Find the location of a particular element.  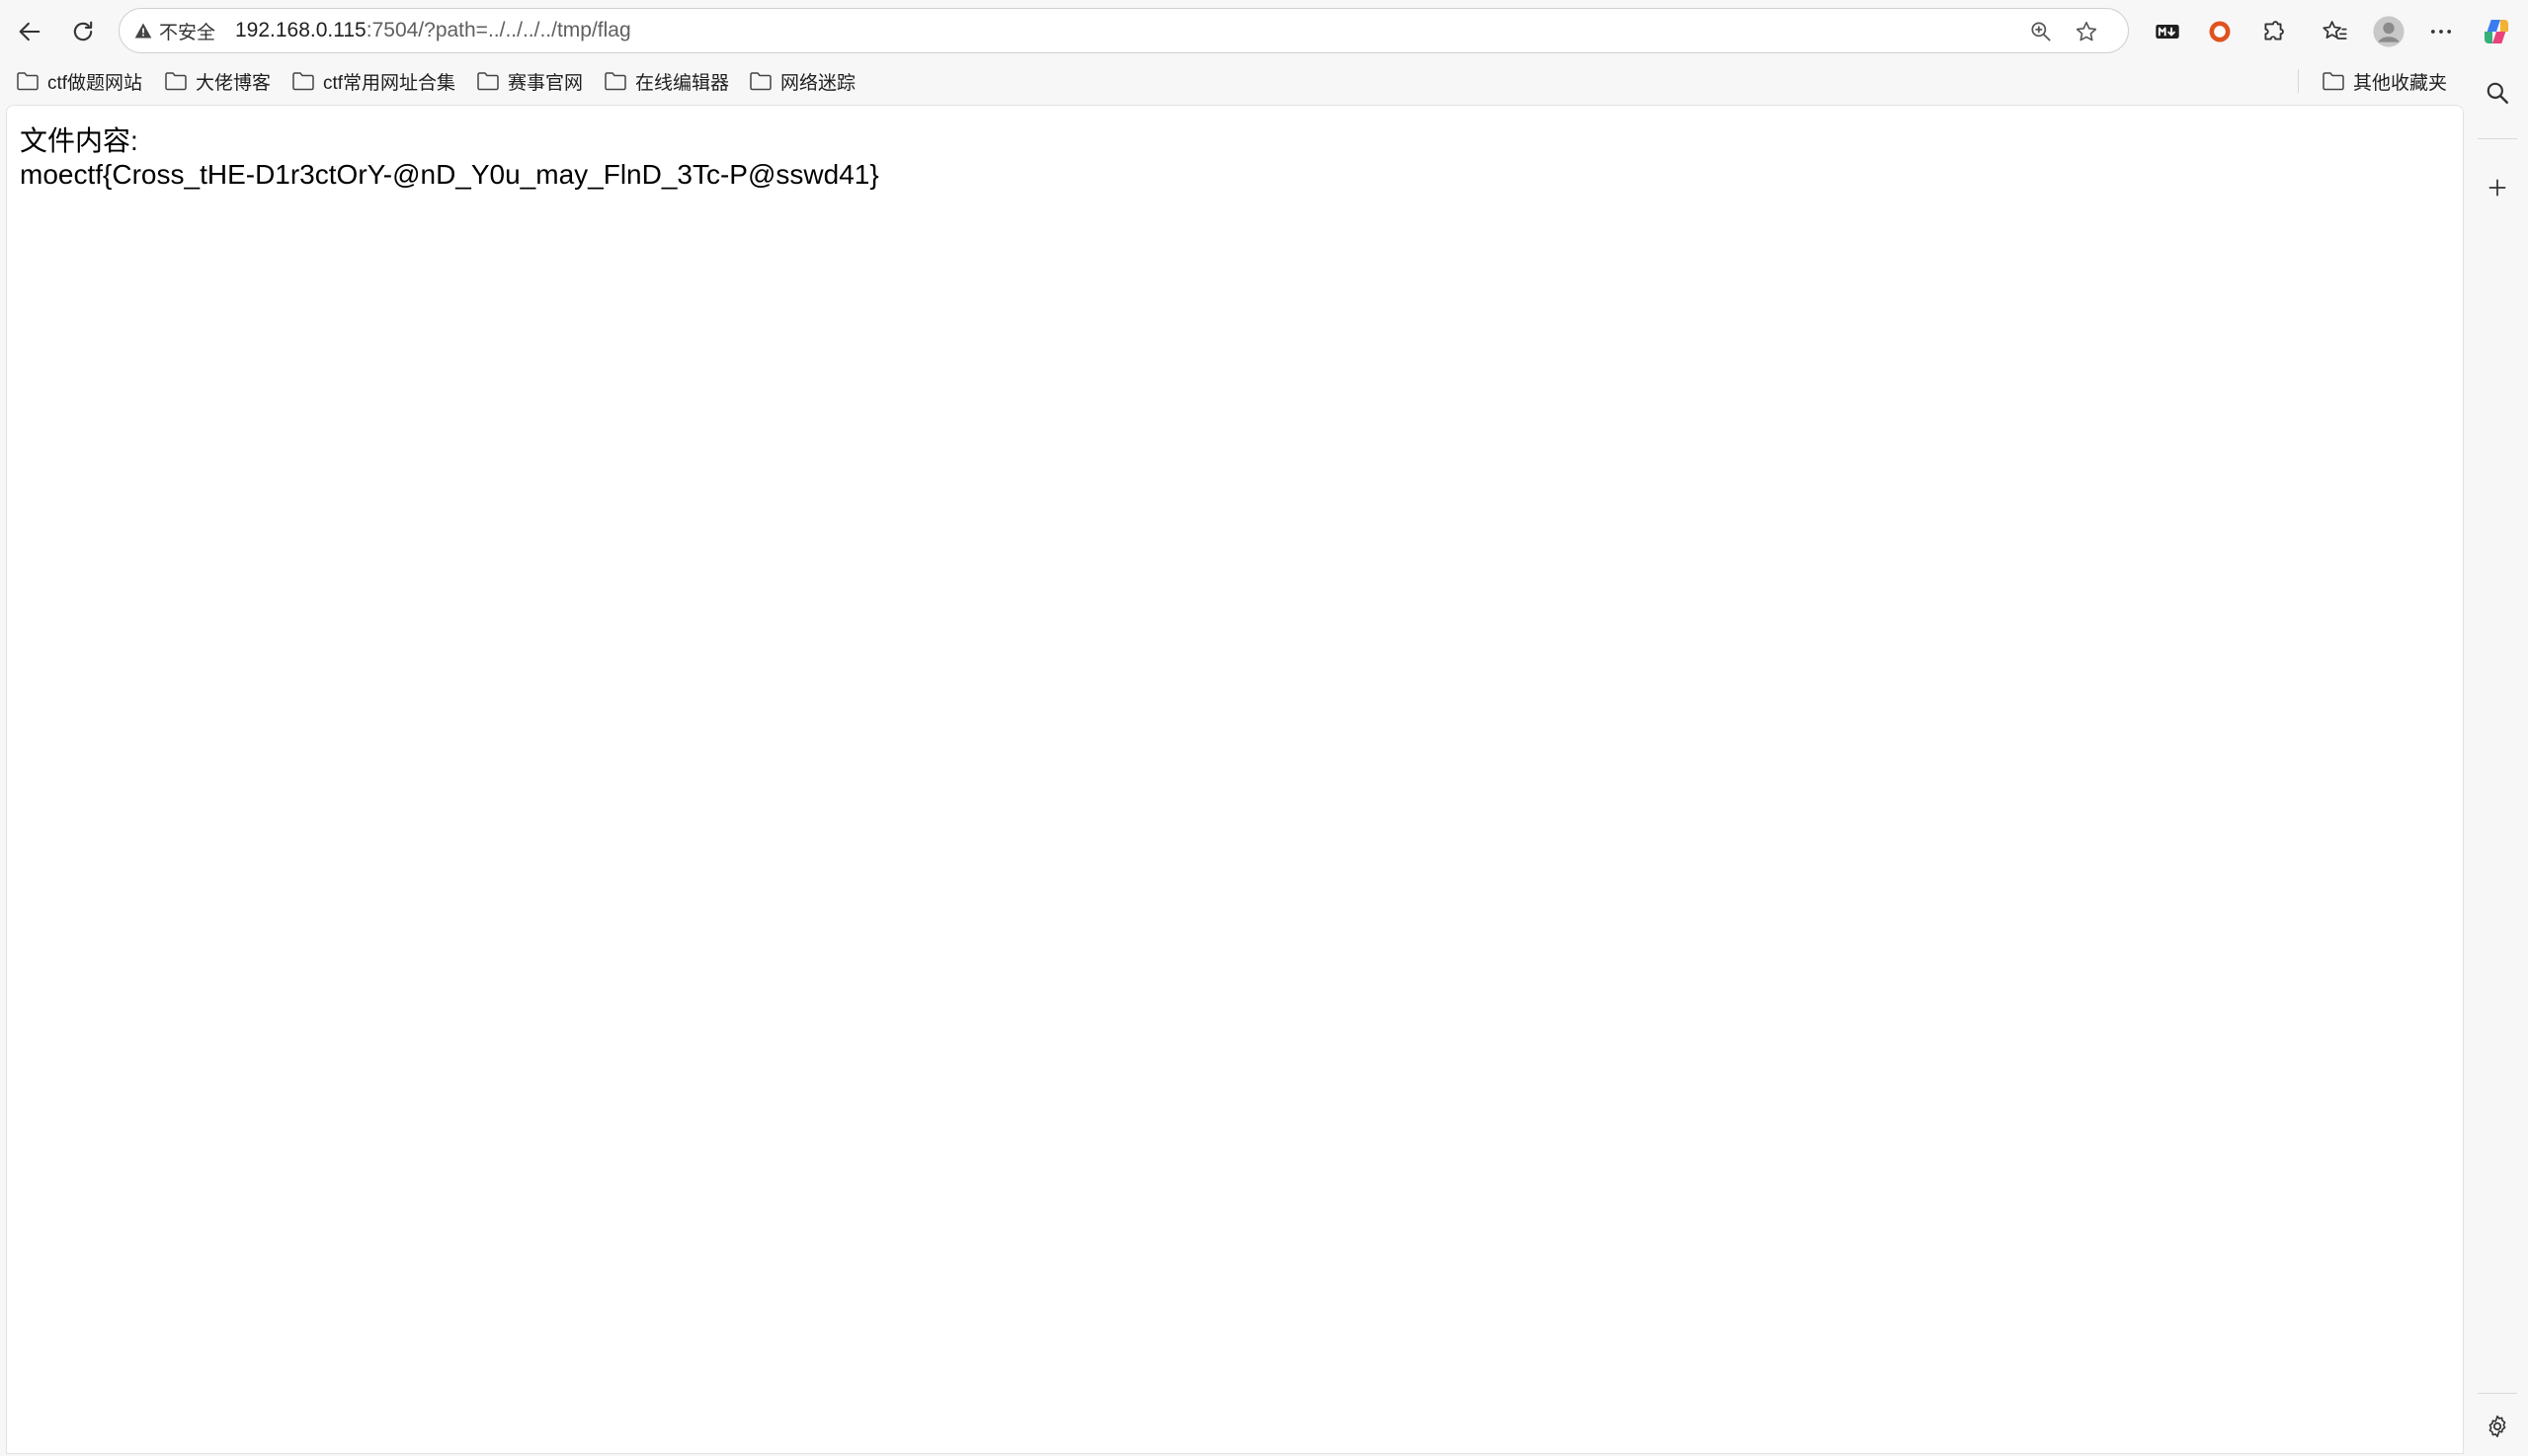

bookmark-folder: 赛事官网 is located at coordinates (529, 81).